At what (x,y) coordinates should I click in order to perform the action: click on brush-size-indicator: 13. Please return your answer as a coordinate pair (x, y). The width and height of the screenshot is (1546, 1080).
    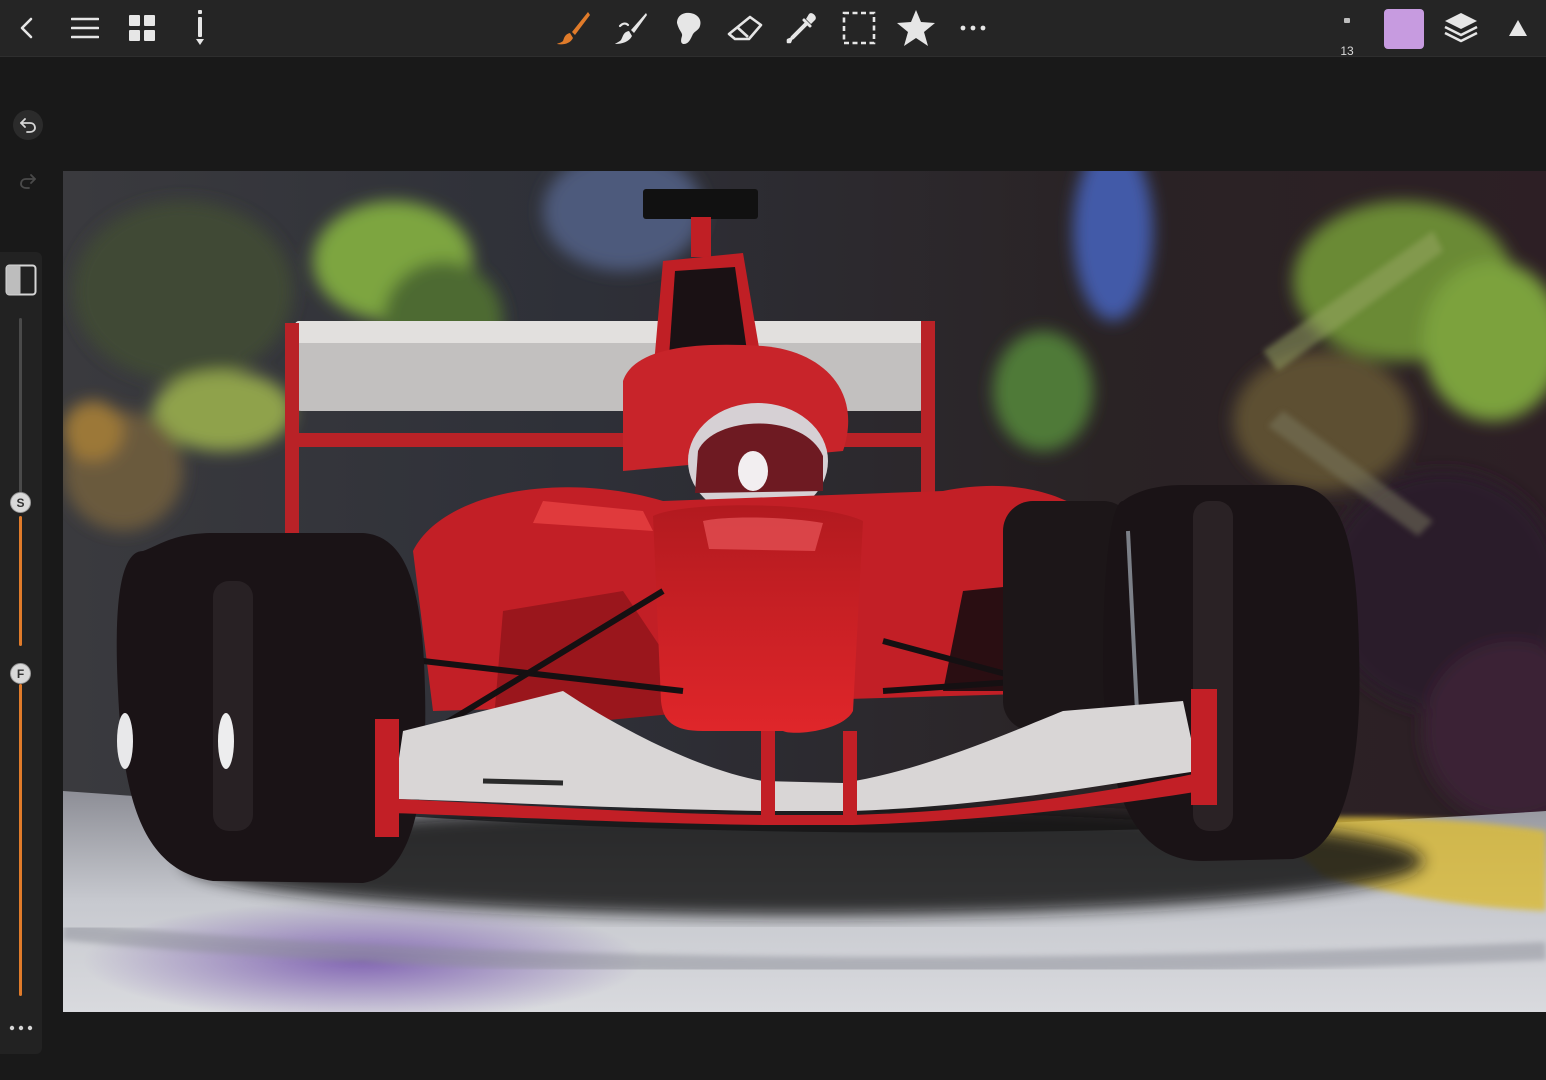
    Looking at the image, I should click on (1347, 33).